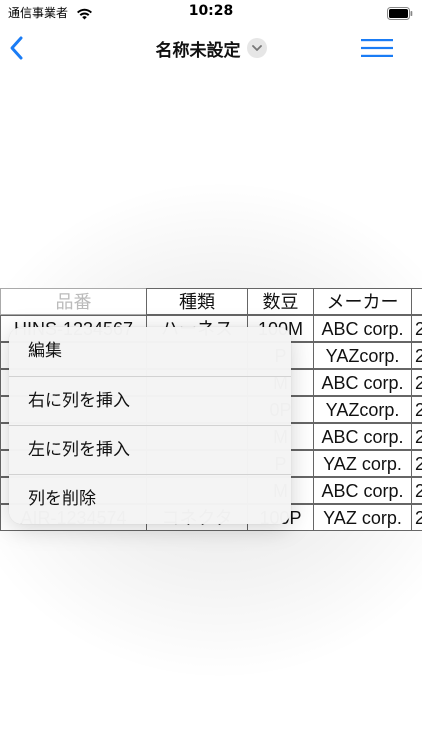  I want to click on menu-item-insert-column-left: 左に列を挿入, so click(150, 450).